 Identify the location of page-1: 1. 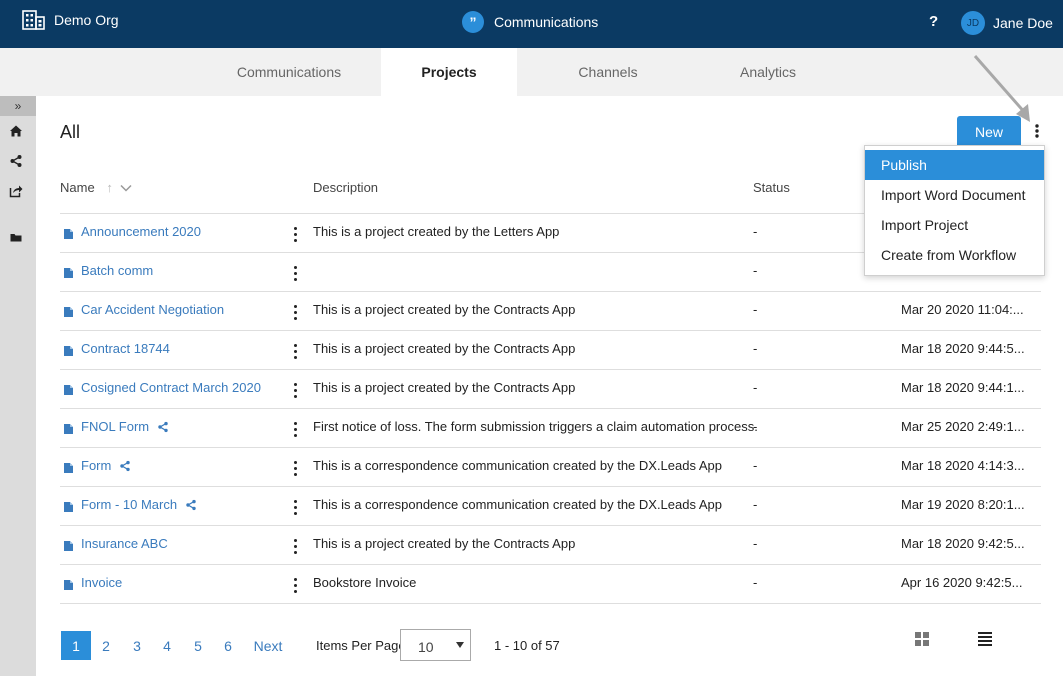
(76, 645).